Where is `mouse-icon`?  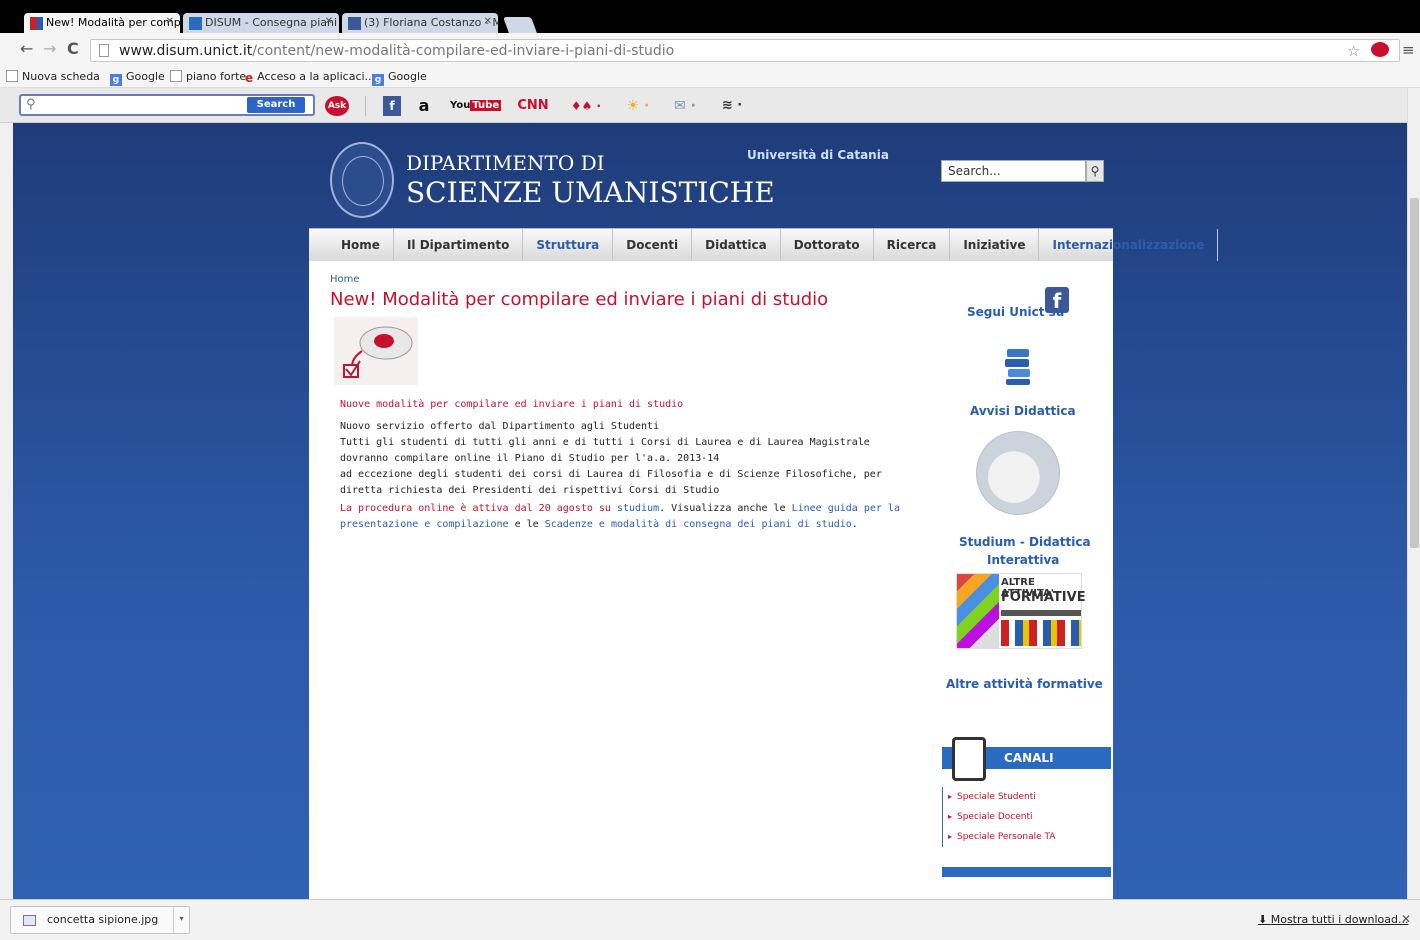
mouse-icon is located at coordinates (378, 352).